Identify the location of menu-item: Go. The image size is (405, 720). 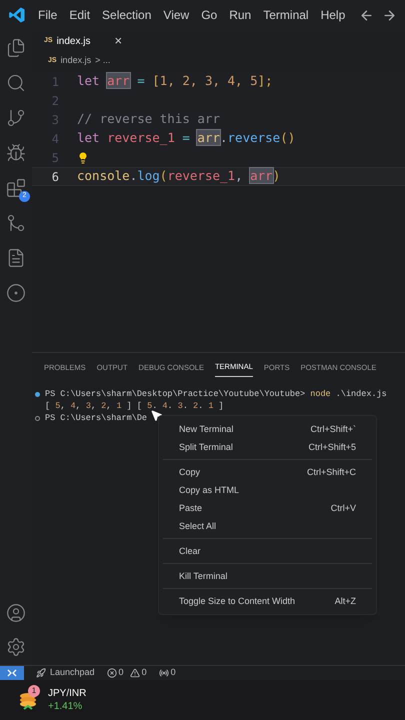
(209, 15).